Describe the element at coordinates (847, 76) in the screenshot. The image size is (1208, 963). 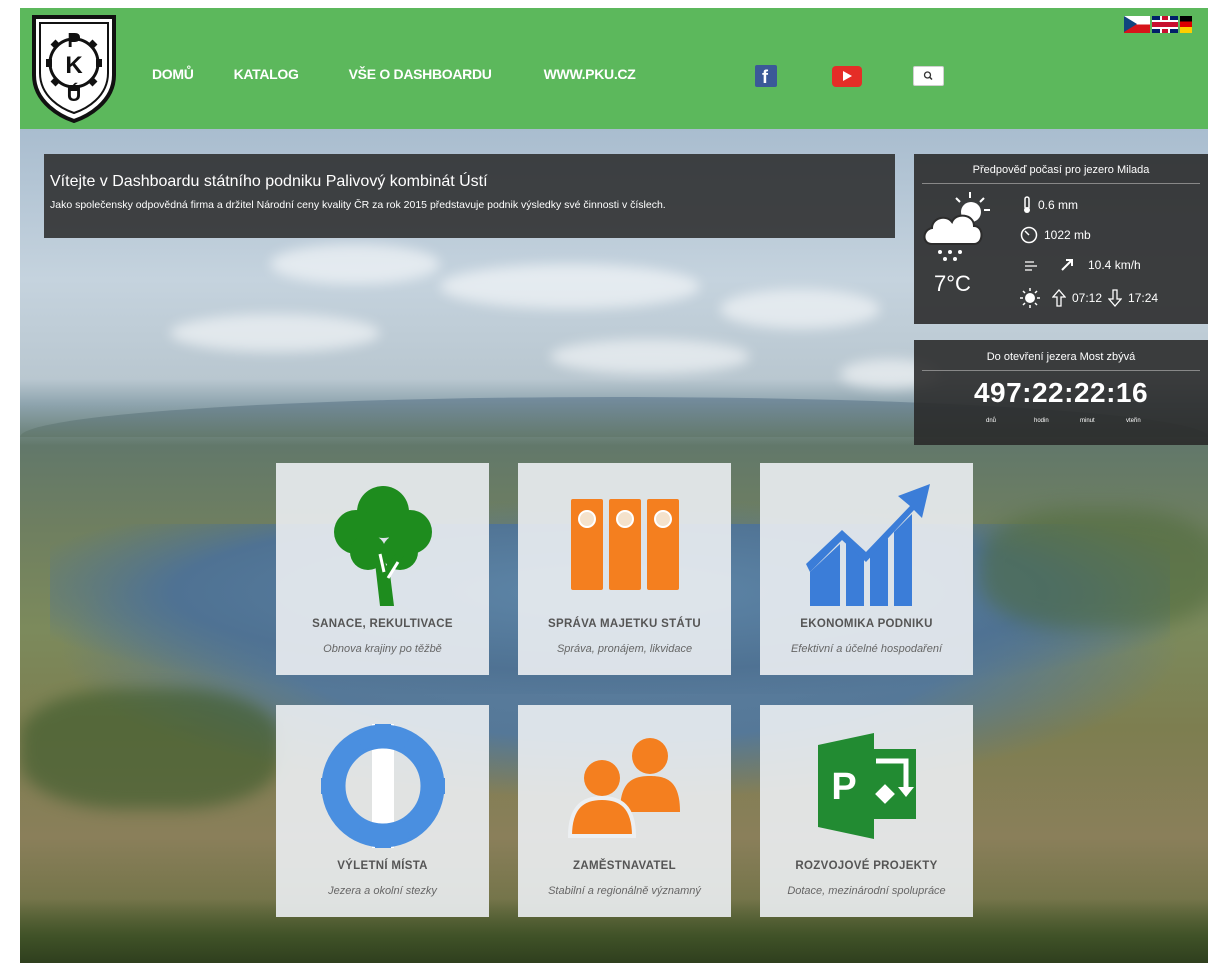
I see `youtube-icon` at that location.